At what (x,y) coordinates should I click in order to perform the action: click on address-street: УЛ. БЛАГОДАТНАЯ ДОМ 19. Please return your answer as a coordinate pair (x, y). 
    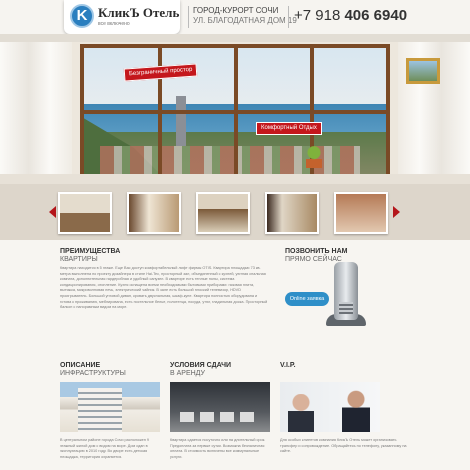
    Looking at the image, I should click on (245, 20).